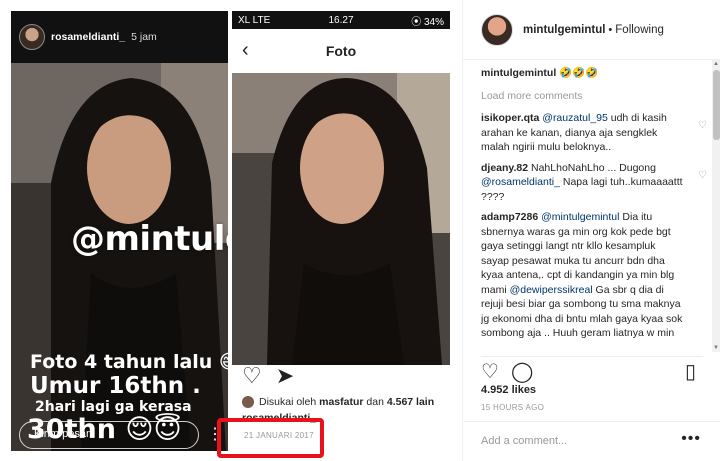  Describe the element at coordinates (341, 402) in the screenshot. I see `liked-user: masfatur` at that location.